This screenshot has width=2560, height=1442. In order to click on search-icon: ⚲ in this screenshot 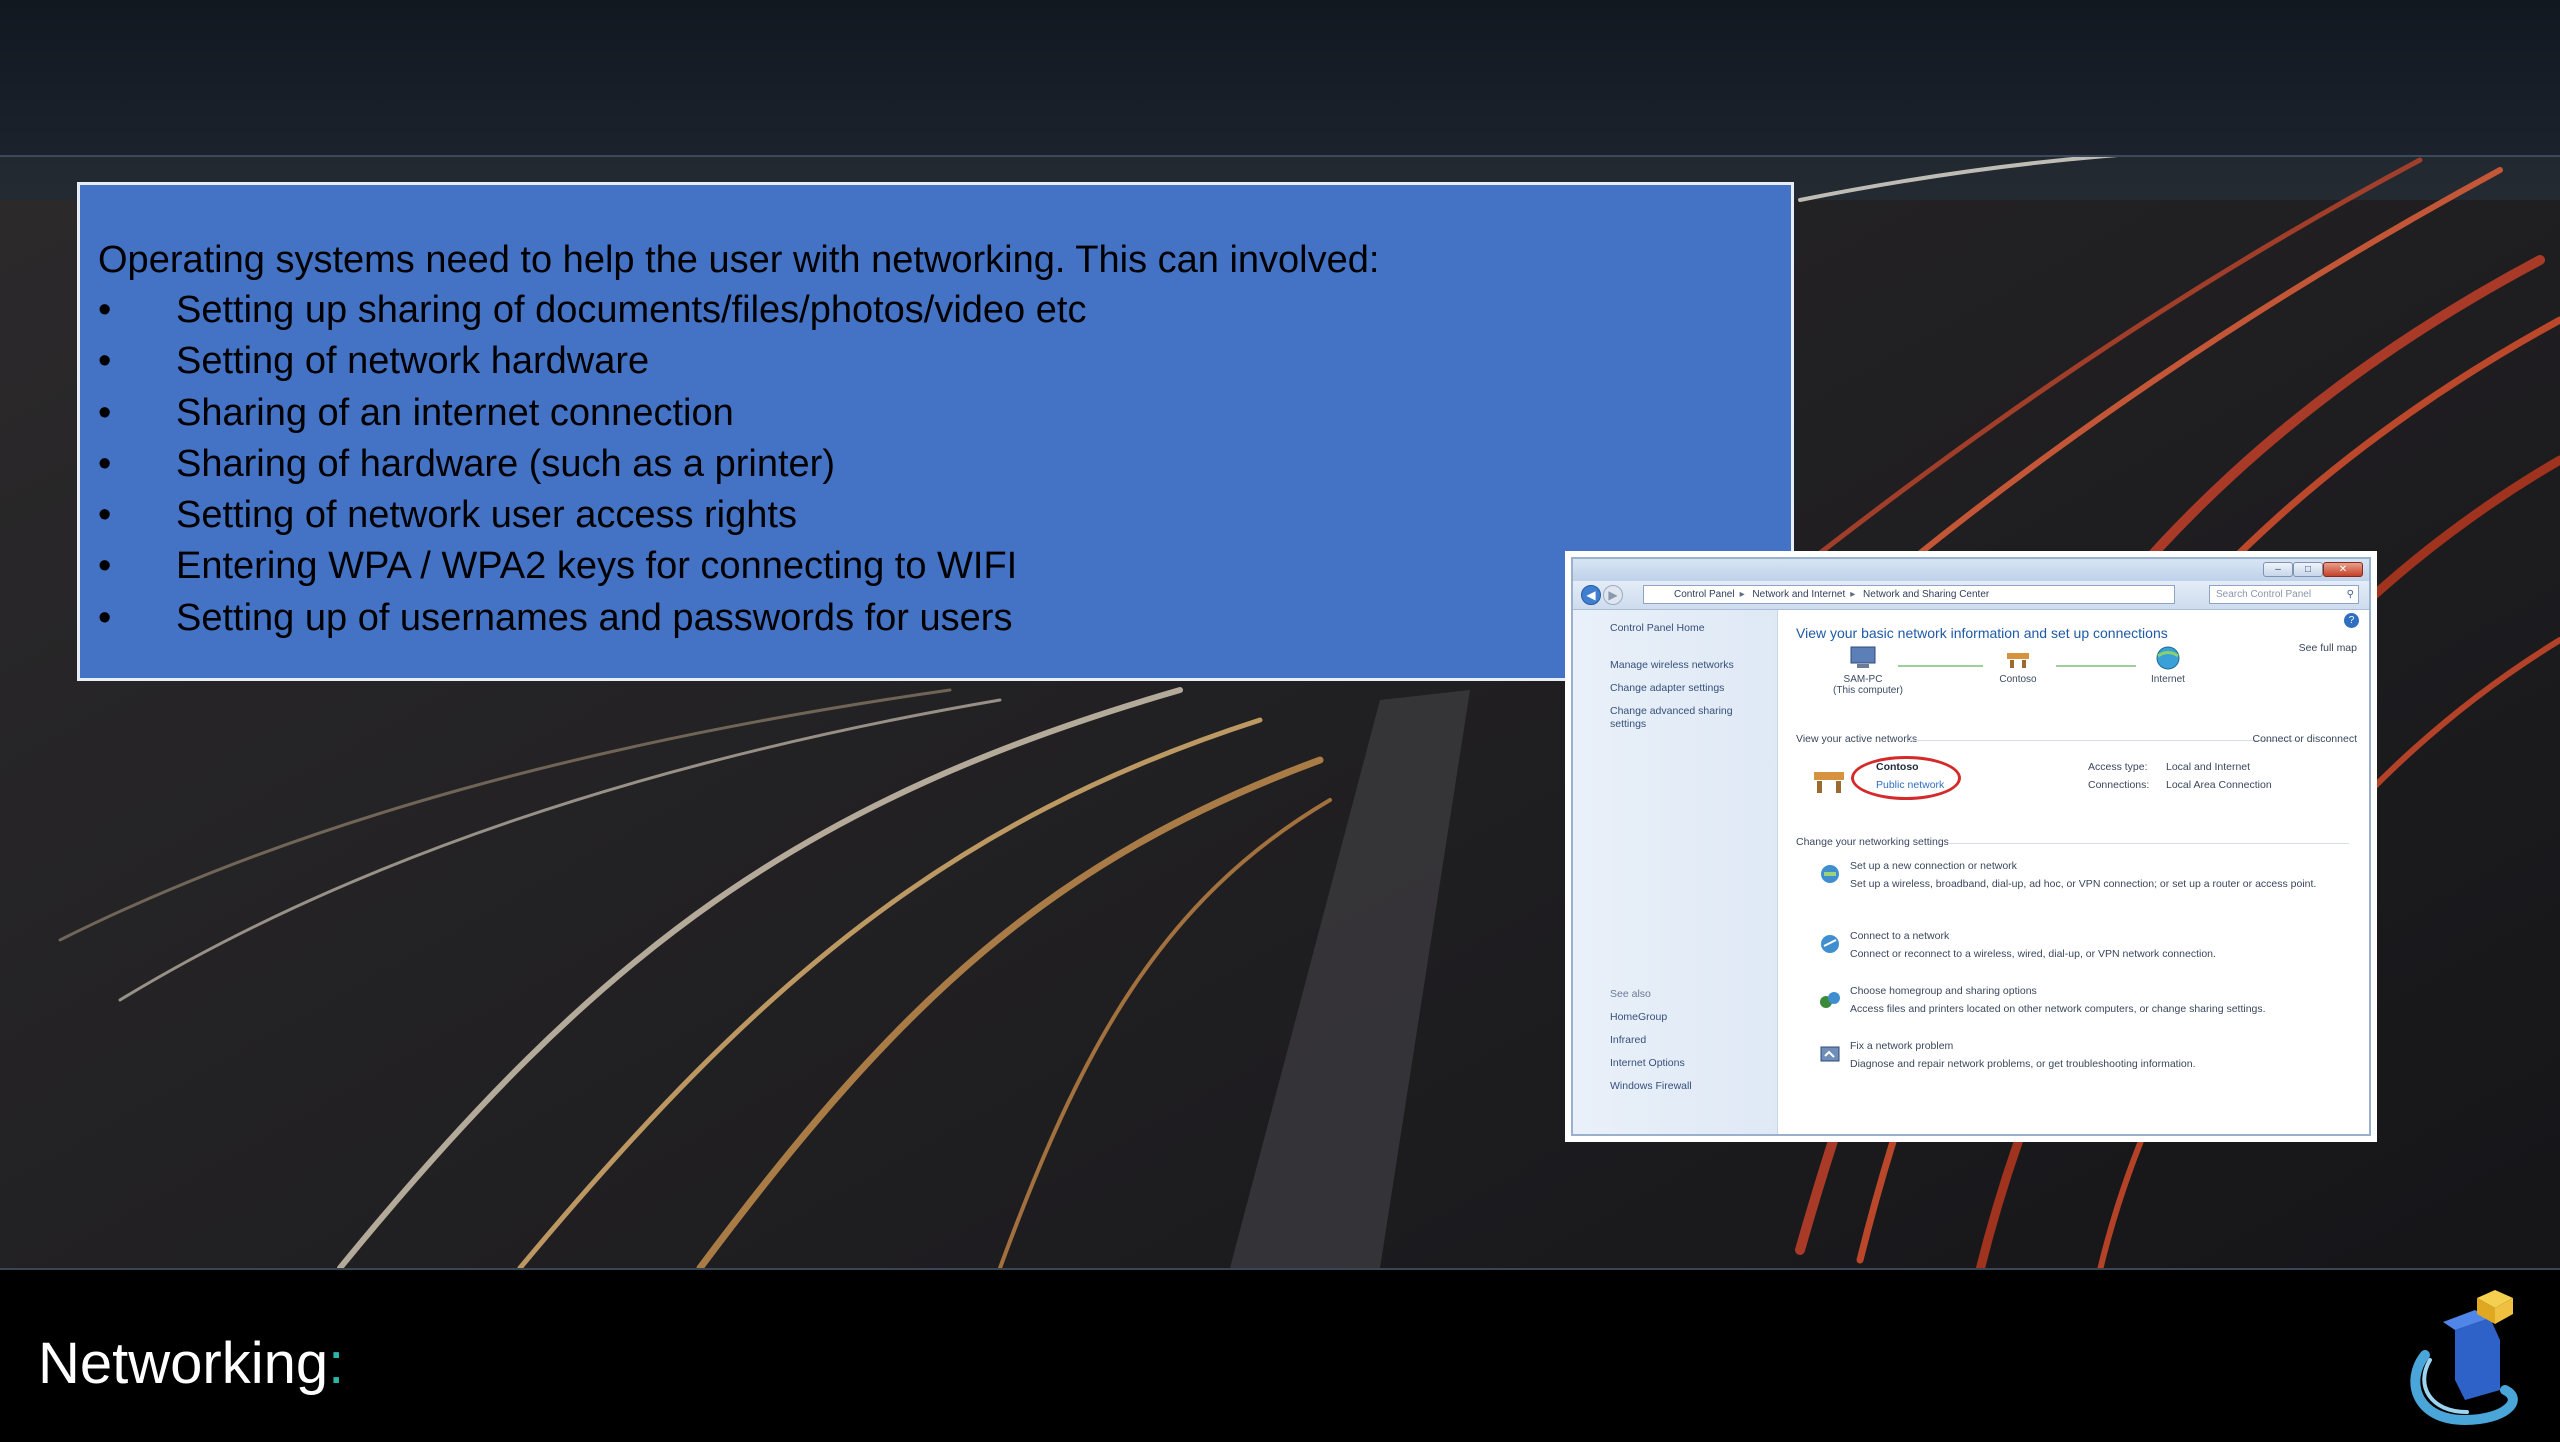, I will do `click(2350, 594)`.